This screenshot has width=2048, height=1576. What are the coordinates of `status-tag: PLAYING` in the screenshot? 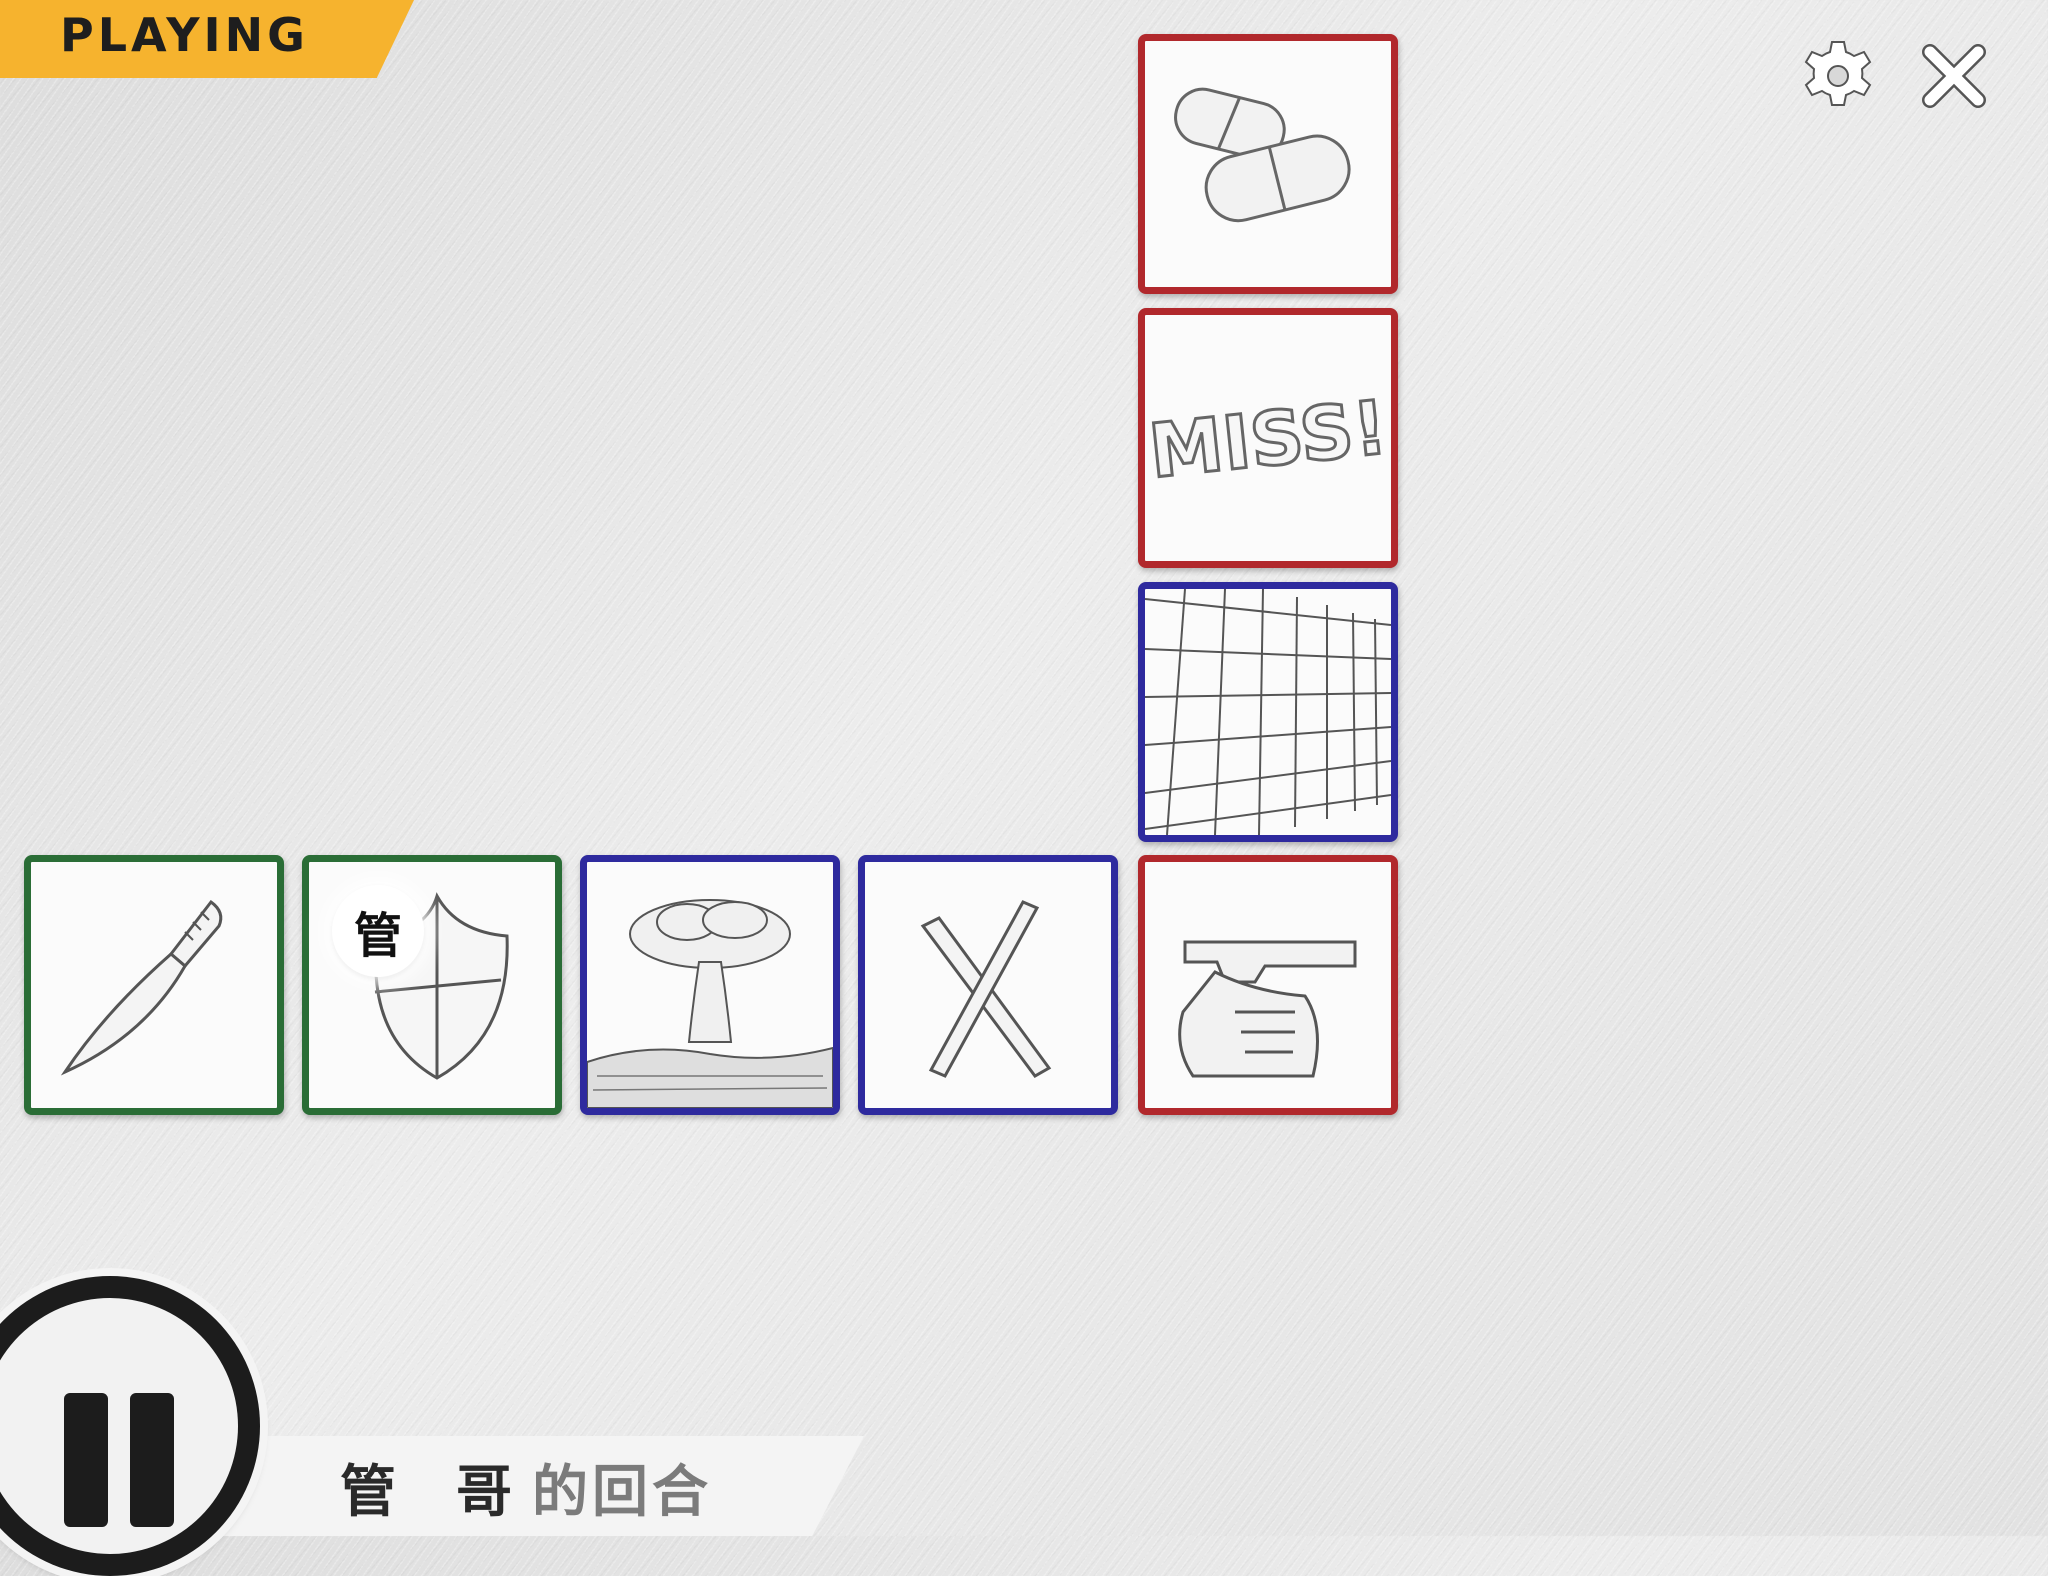 It's located at (207, 39).